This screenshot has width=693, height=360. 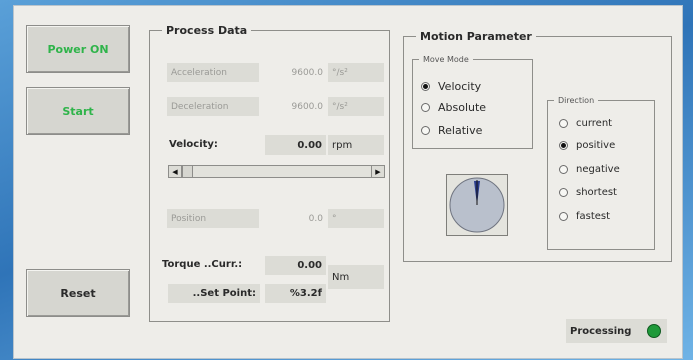 What do you see at coordinates (596, 145) in the screenshot?
I see `direction-positive-label: positive` at bounding box center [596, 145].